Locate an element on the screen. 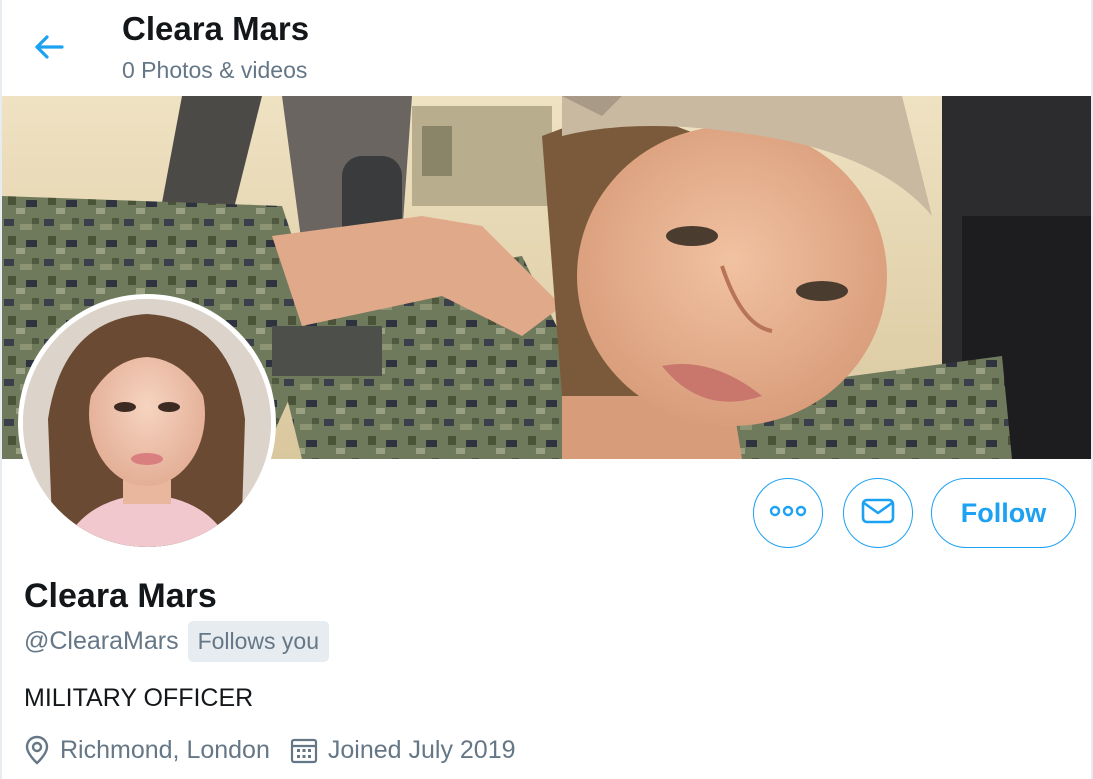  location-item: Richmond, London is located at coordinates (147, 750).